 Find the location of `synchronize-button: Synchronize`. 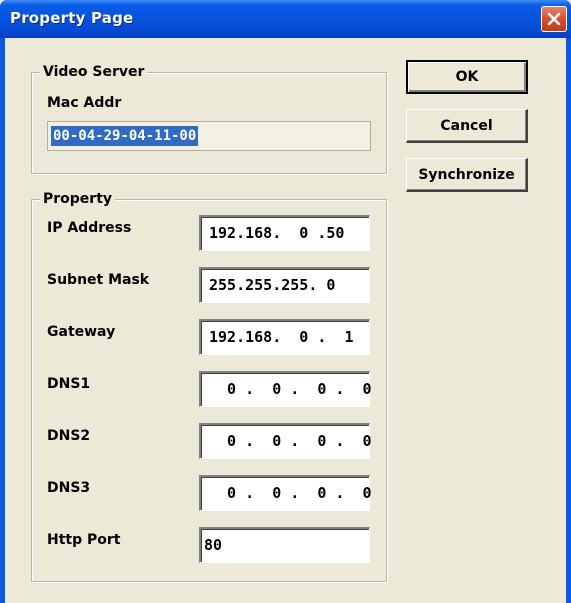

synchronize-button: Synchronize is located at coordinates (467, 175).